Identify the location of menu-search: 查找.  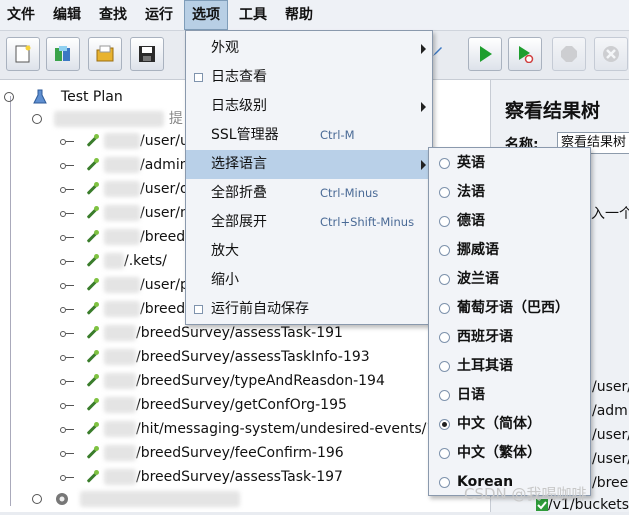
(113, 15).